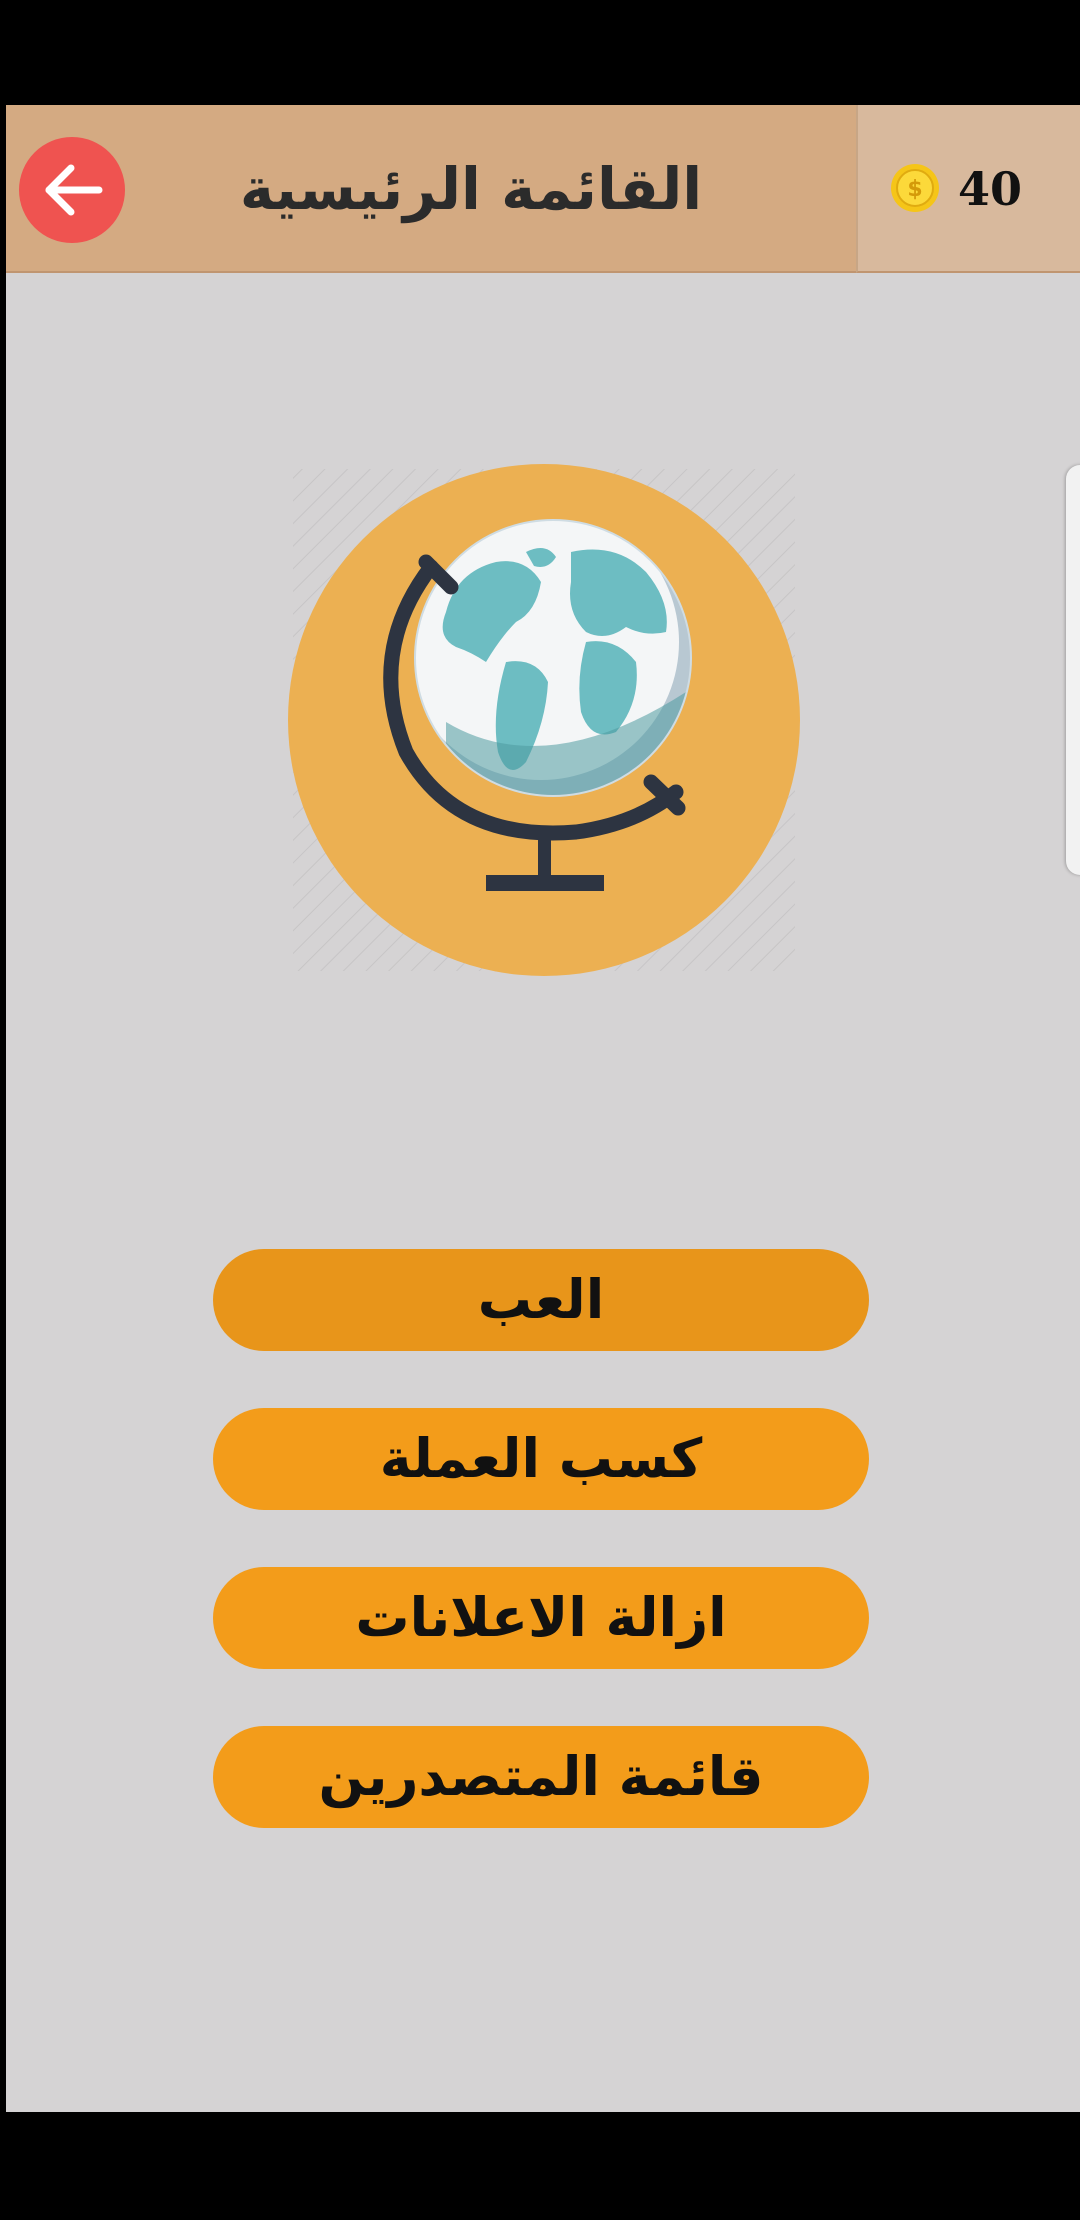  What do you see at coordinates (471, 189) in the screenshot?
I see `page-title: القائمة الرئيسية` at bounding box center [471, 189].